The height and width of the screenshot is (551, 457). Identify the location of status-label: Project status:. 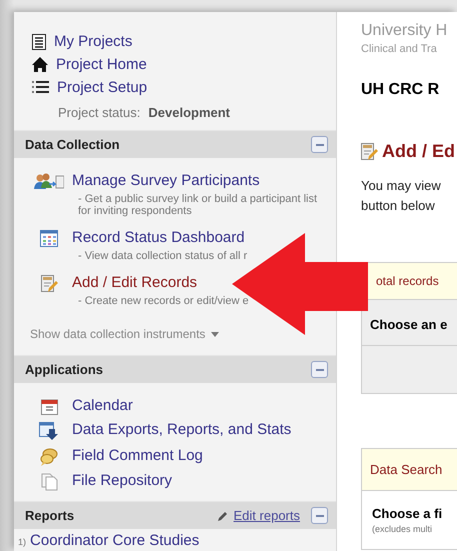
(99, 112).